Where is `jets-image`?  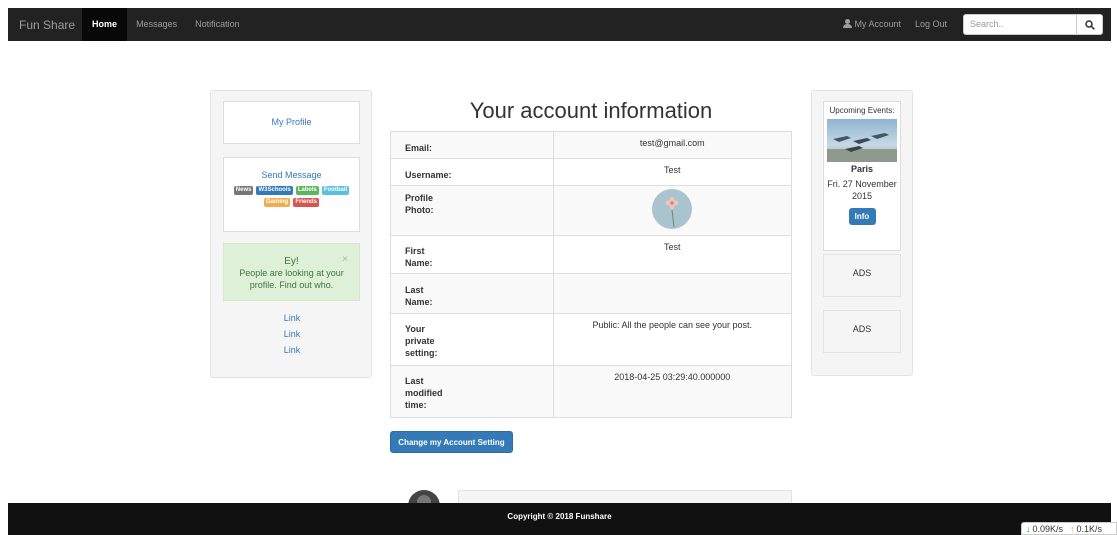 jets-image is located at coordinates (862, 147).